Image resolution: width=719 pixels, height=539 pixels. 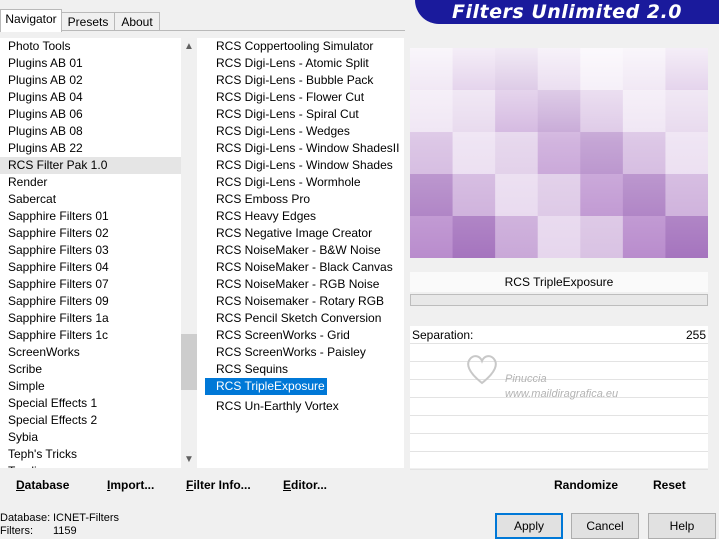 What do you see at coordinates (200, 20) in the screenshot?
I see `tab-strip: Navigator Presets About` at bounding box center [200, 20].